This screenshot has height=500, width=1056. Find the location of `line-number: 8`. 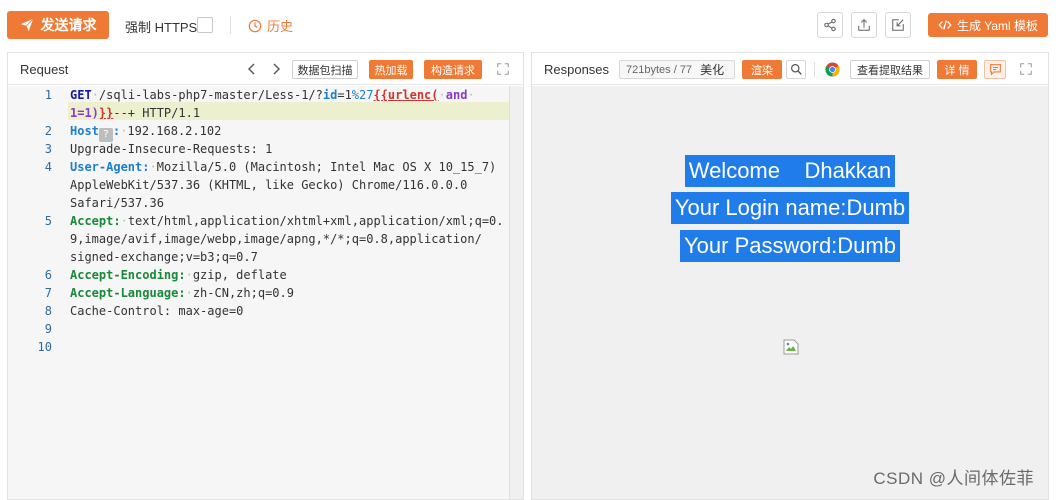

line-number: 8 is located at coordinates (48, 311).